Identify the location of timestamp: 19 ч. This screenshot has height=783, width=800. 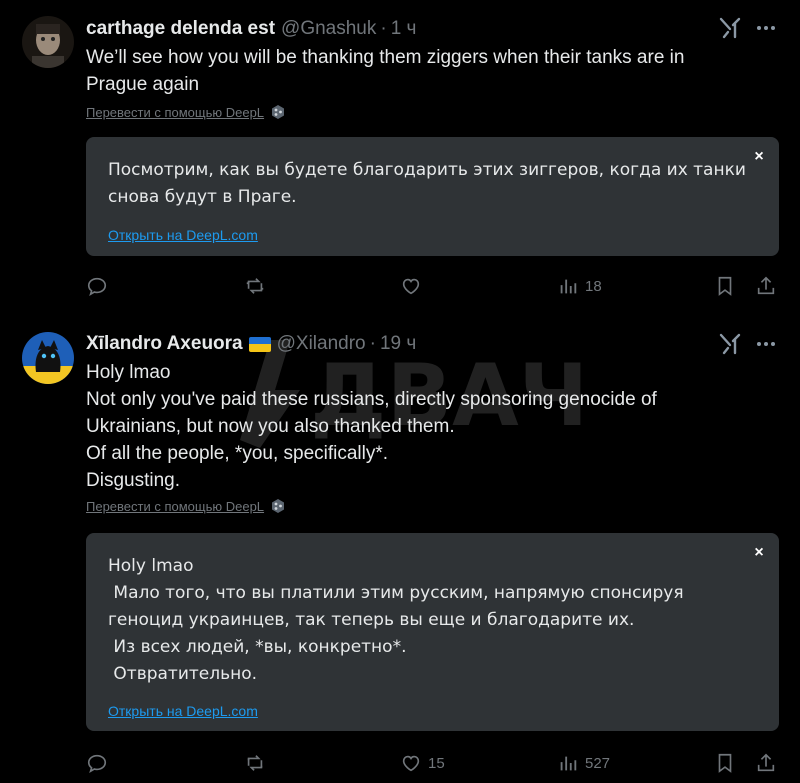
(398, 344).